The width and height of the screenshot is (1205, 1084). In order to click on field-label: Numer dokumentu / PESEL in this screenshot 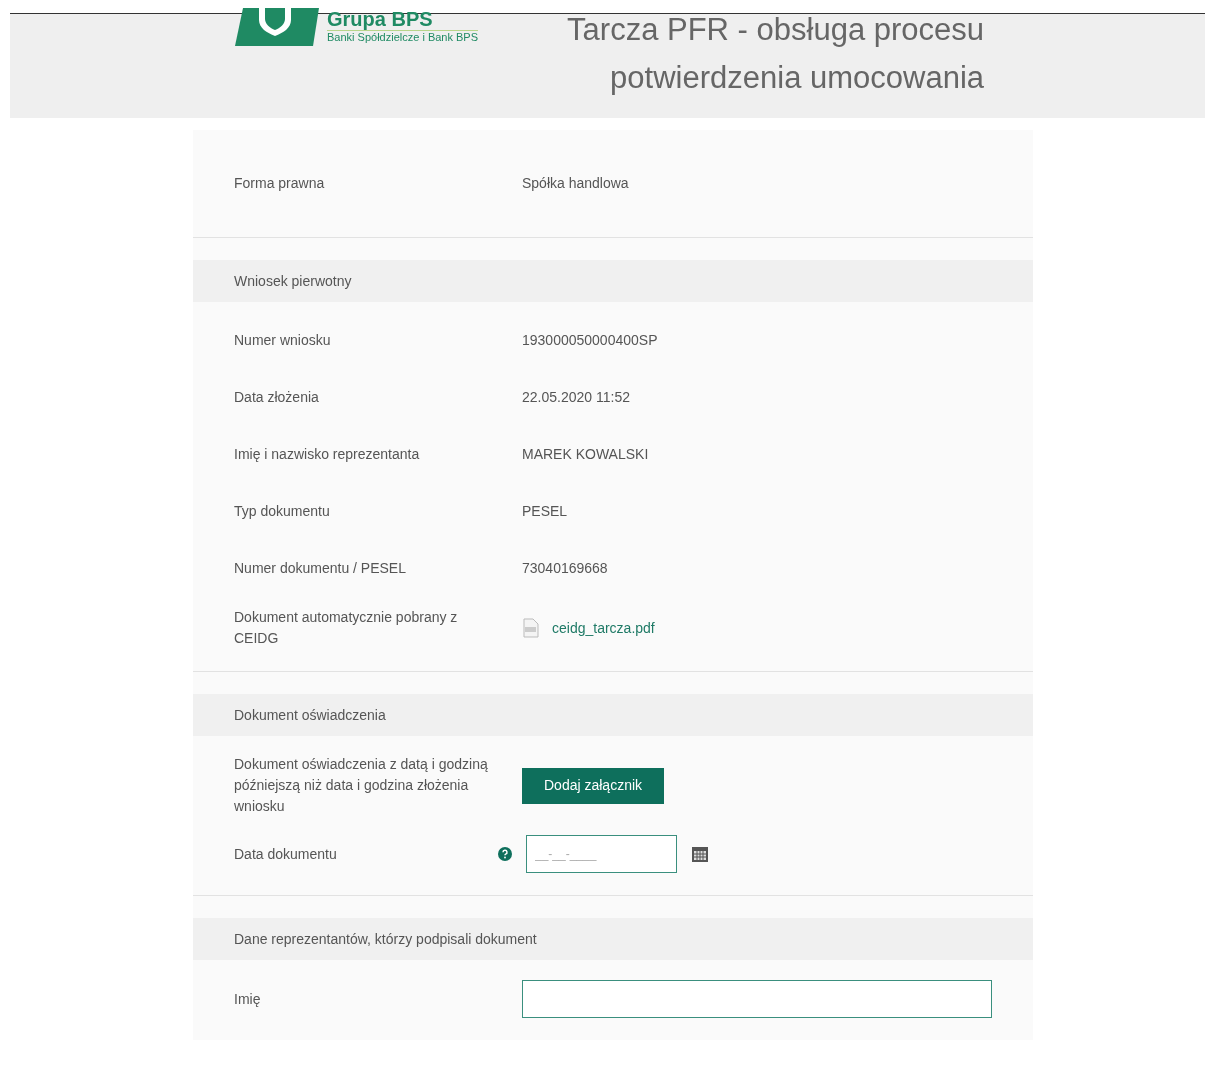, I will do `click(320, 568)`.